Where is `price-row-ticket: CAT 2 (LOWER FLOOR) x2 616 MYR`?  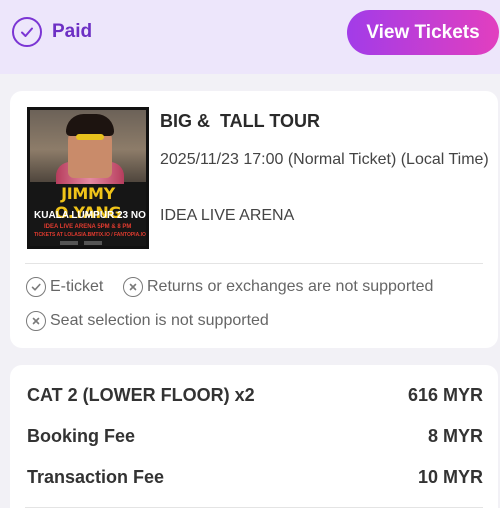 price-row-ticket: CAT 2 (LOWER FLOOR) x2 616 MYR is located at coordinates (255, 395).